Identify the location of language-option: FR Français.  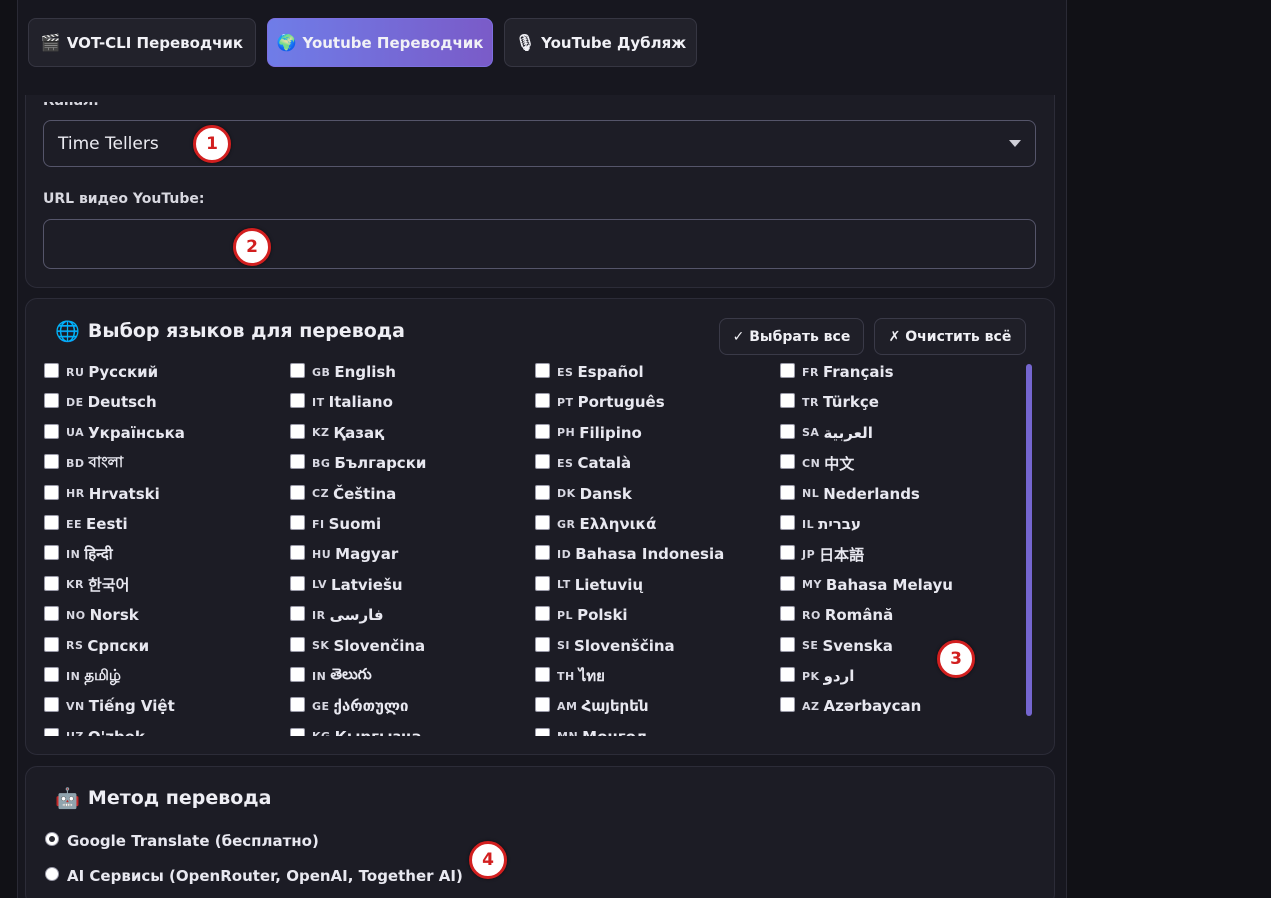
(837, 372).